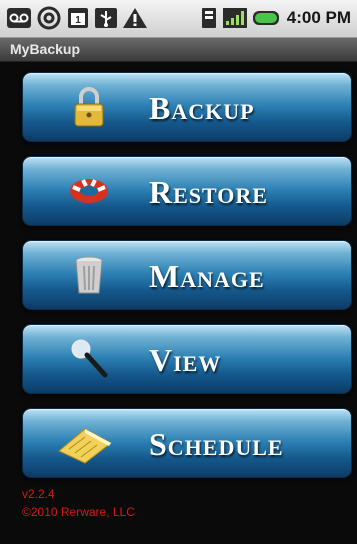 Image resolution: width=357 pixels, height=544 pixels. I want to click on usb-icon, so click(106, 20).